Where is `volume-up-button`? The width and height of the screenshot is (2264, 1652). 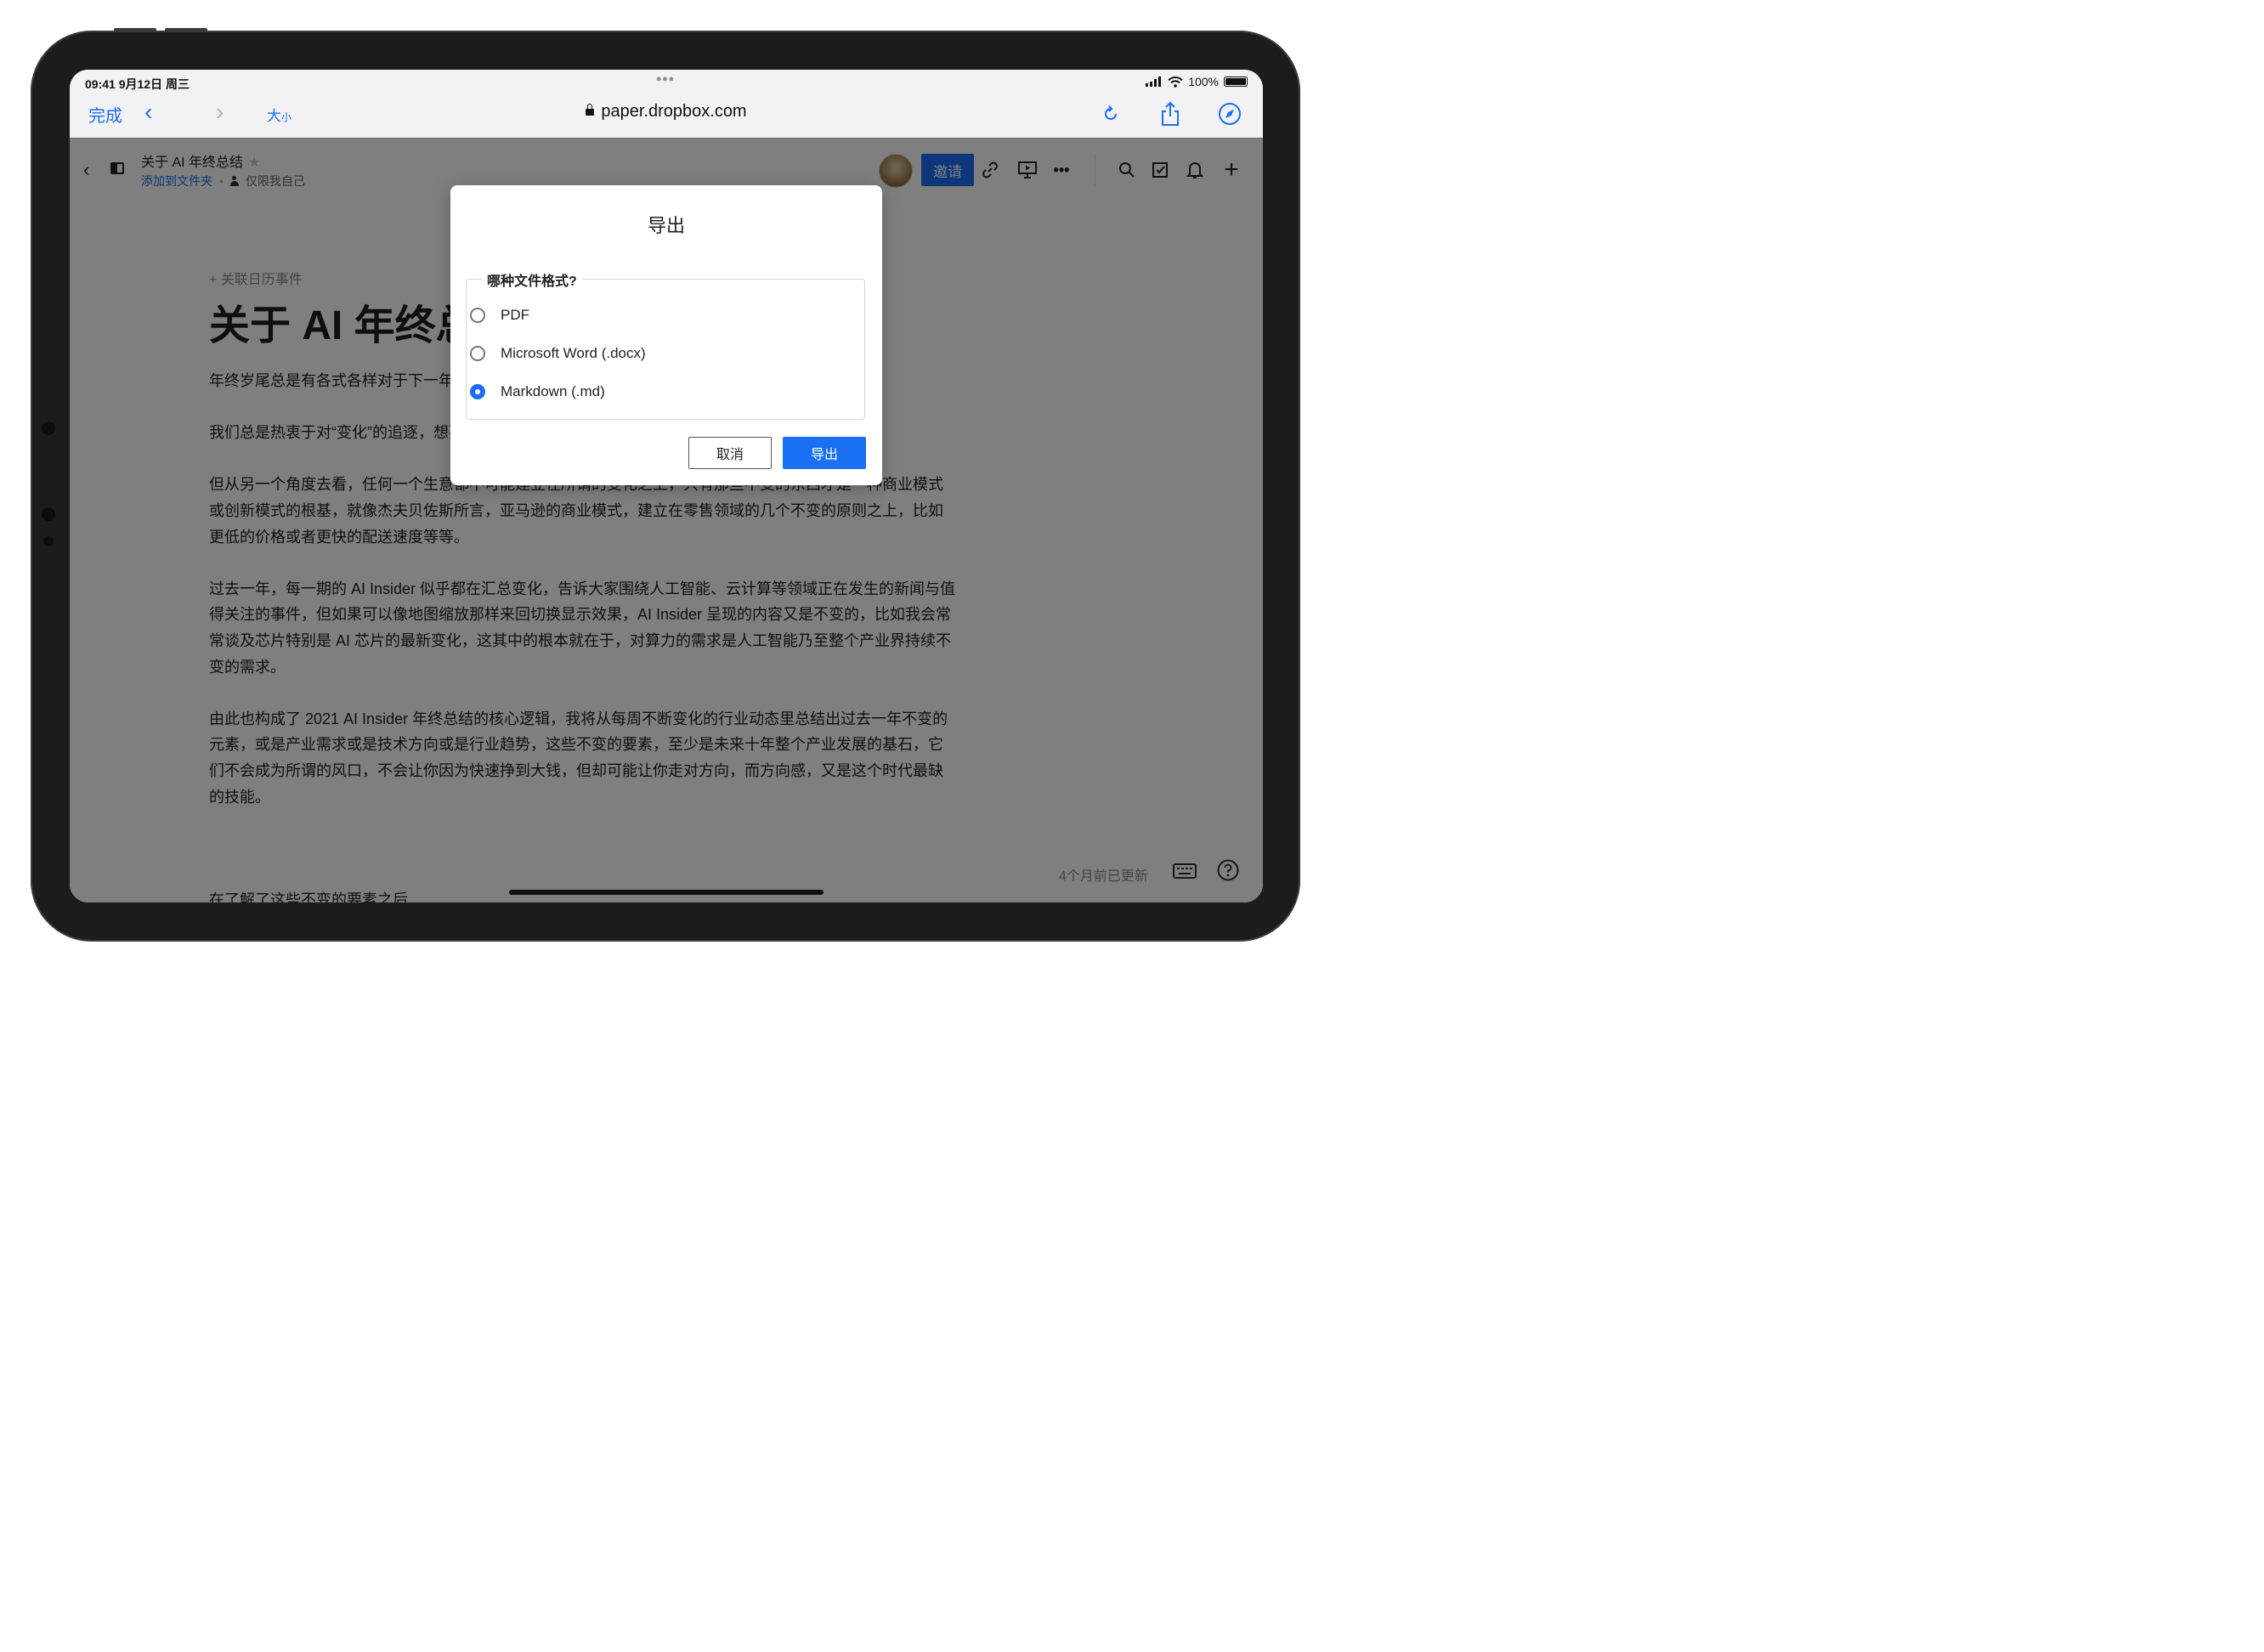
volume-up-button is located at coordinates (135, 29).